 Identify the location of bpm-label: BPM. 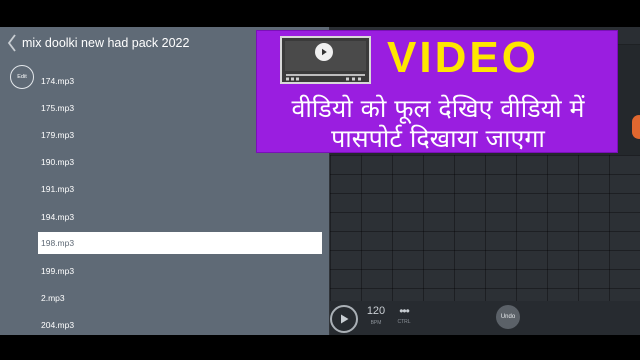
(376, 323).